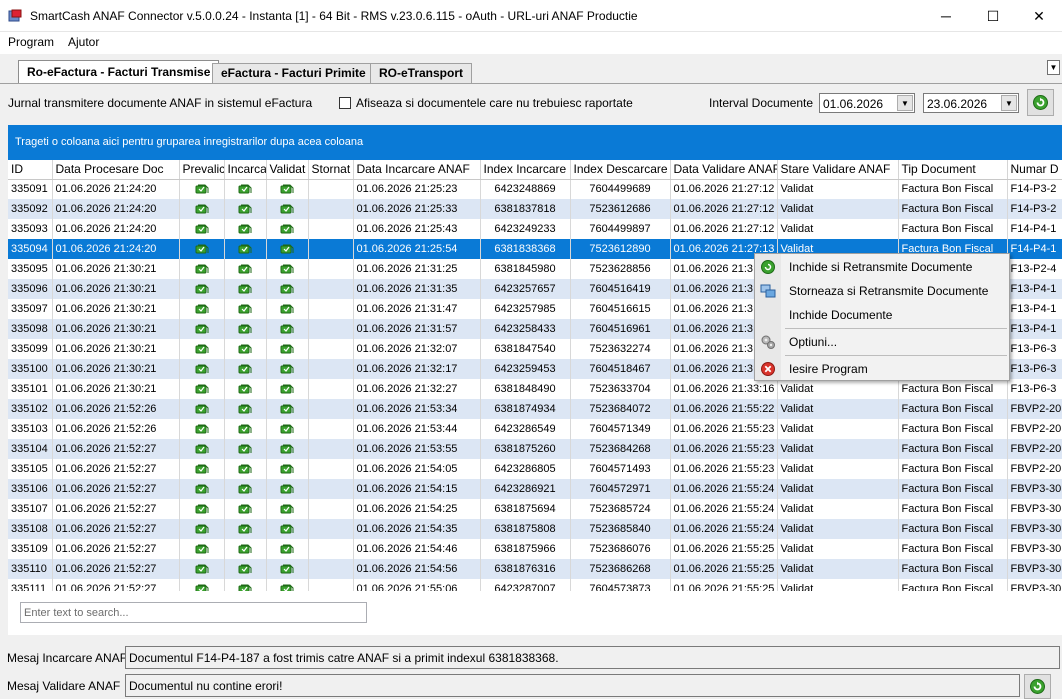 Image resolution: width=1062 pixels, height=699 pixels. I want to click on table-cell: 7523612890, so click(620, 249).